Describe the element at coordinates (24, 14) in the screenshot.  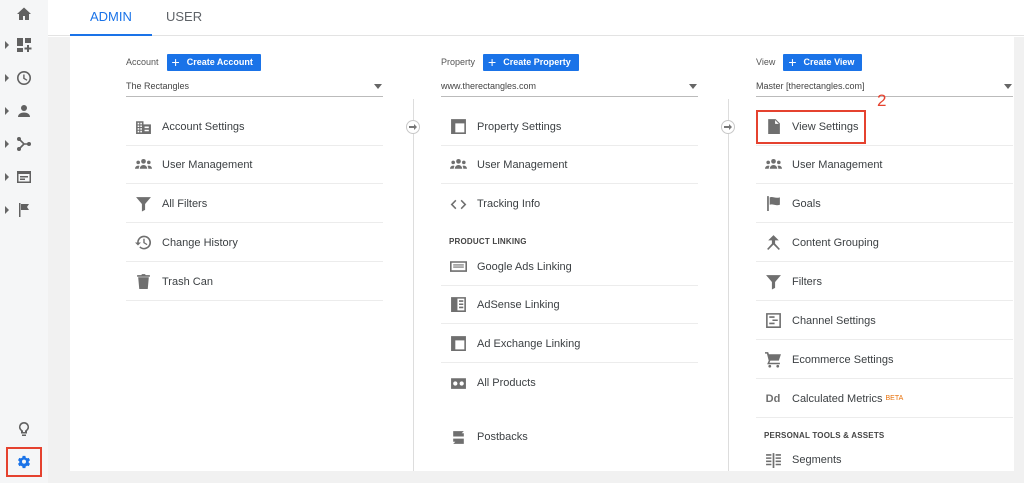
I see `home-nav-item` at that location.